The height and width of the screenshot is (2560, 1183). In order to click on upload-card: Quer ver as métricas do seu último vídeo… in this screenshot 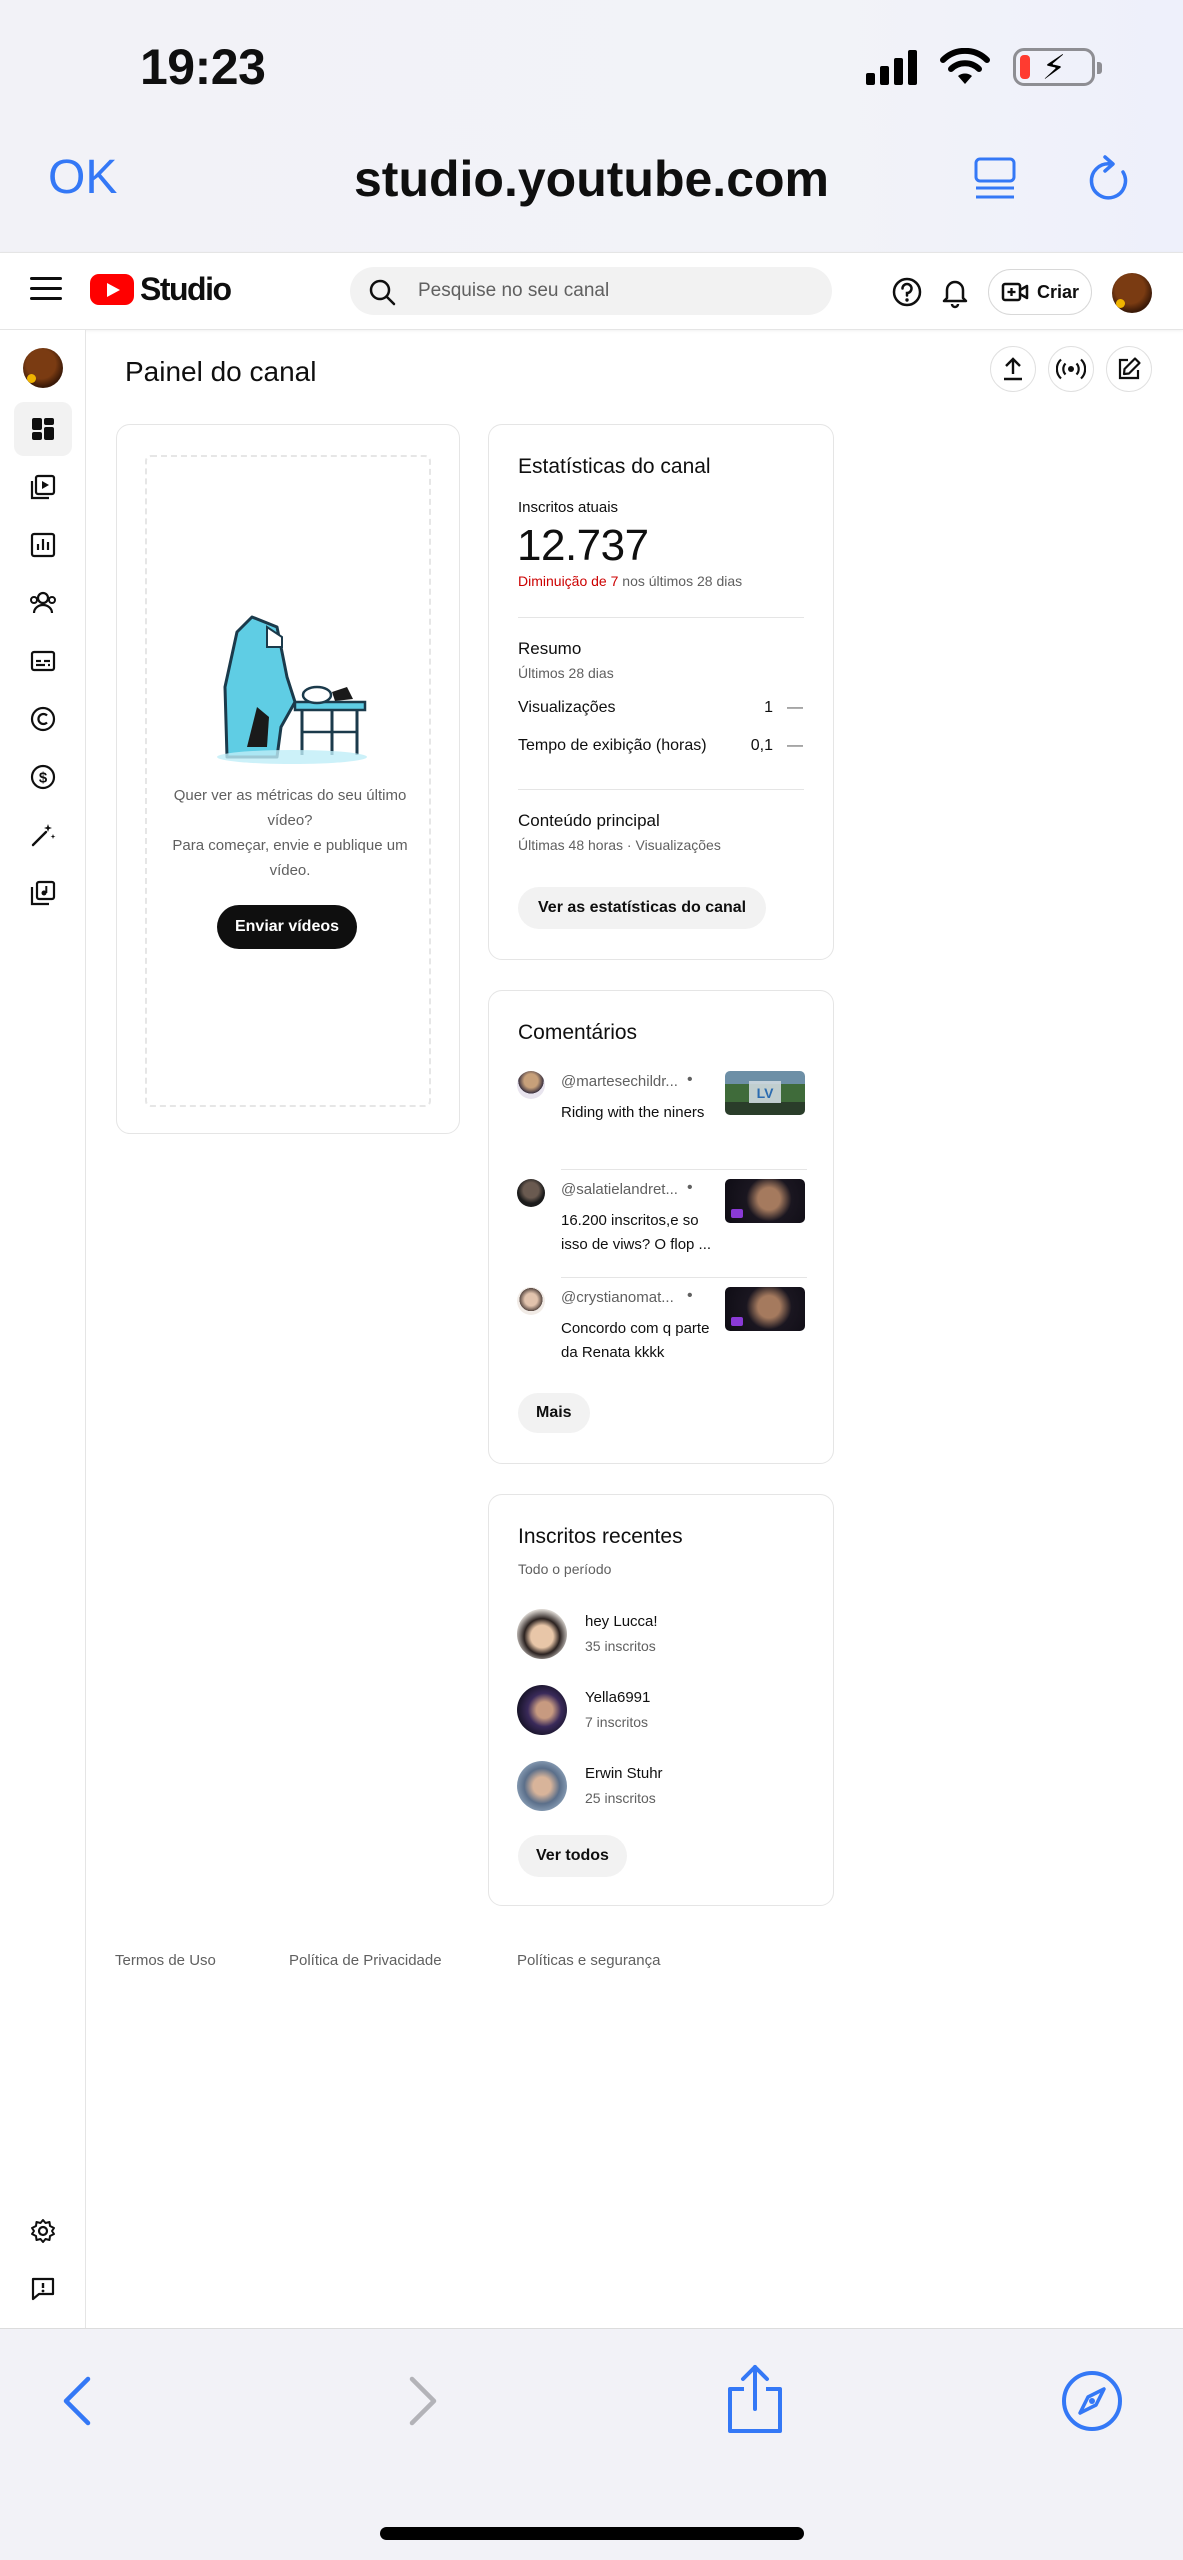, I will do `click(288, 779)`.